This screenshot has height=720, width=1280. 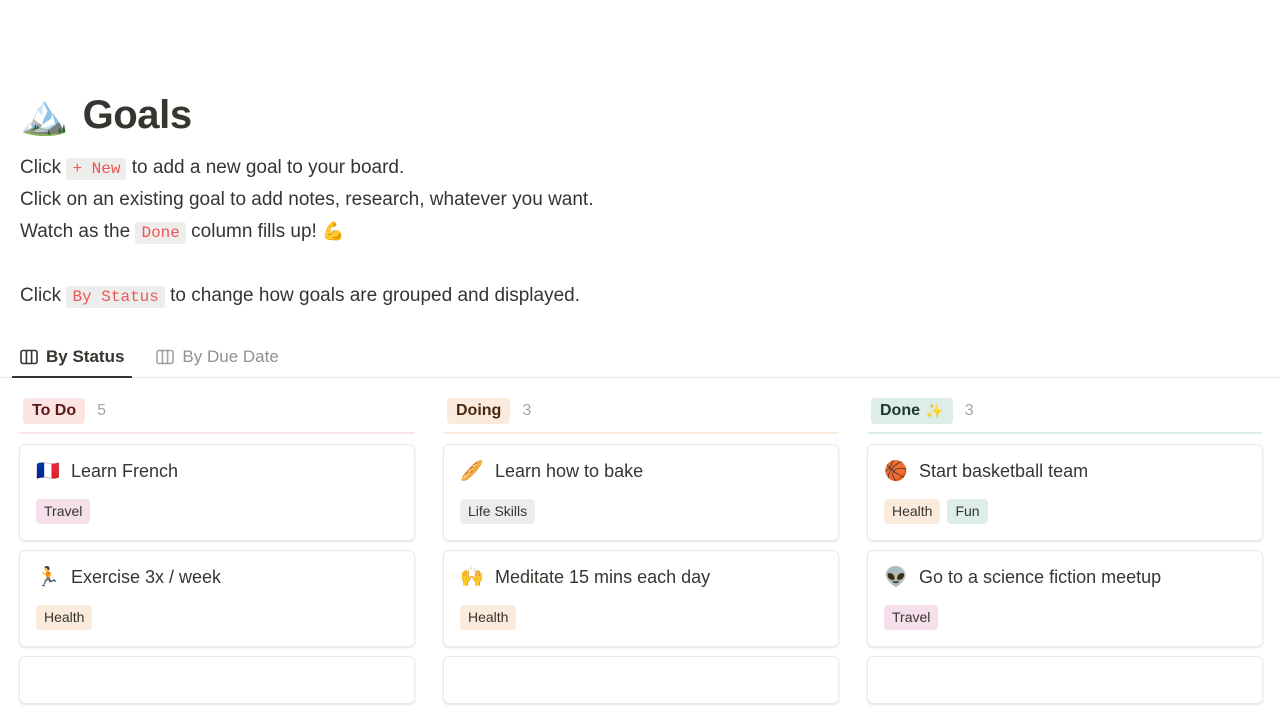 I want to click on card-title-row: 👽 Go to a science fiction meetup, so click(x=1065, y=577).